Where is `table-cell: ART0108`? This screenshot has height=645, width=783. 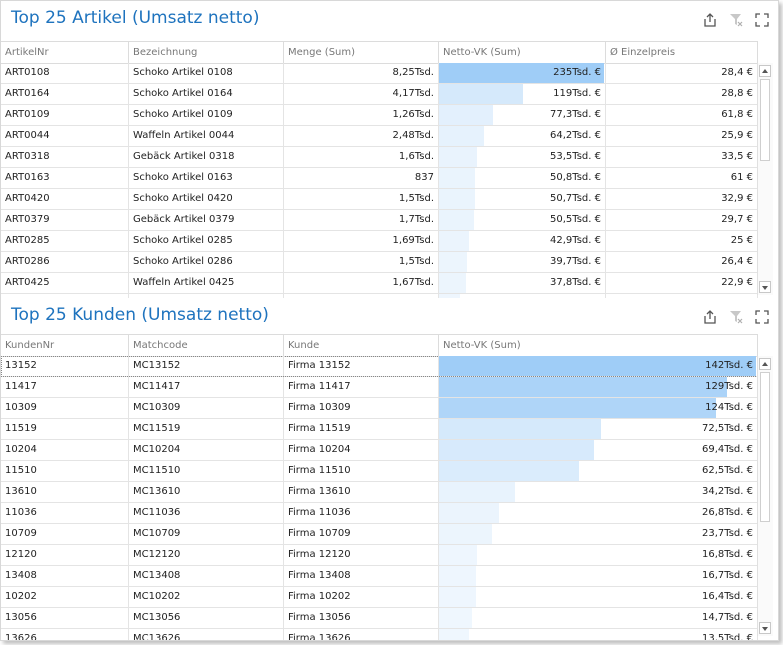 table-cell: ART0108 is located at coordinates (65, 73).